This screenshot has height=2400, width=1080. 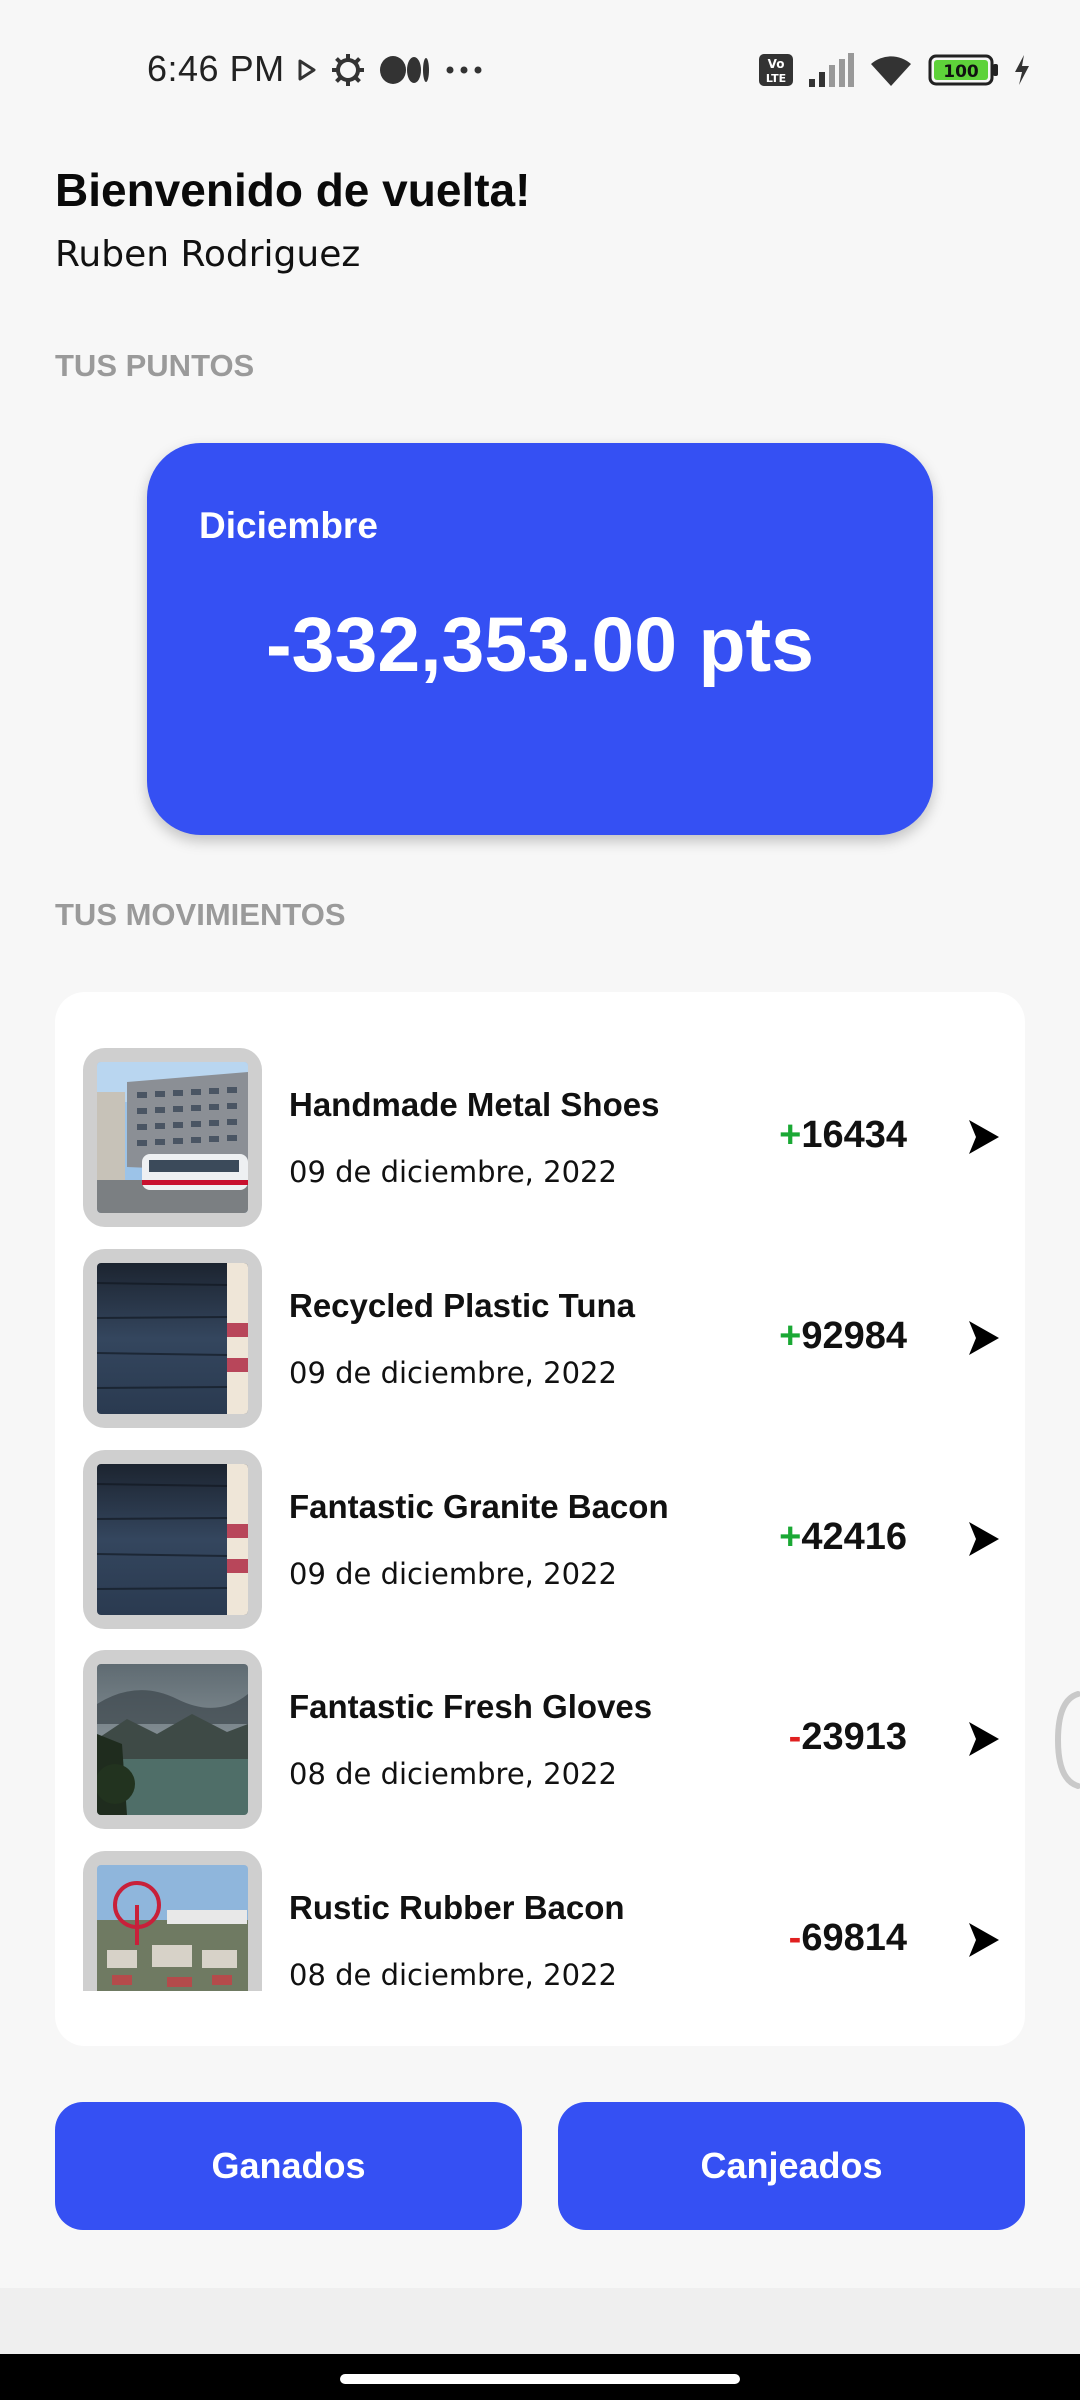 What do you see at coordinates (293, 190) in the screenshot?
I see `welcome-title: Bienvenido de vuelta!` at bounding box center [293, 190].